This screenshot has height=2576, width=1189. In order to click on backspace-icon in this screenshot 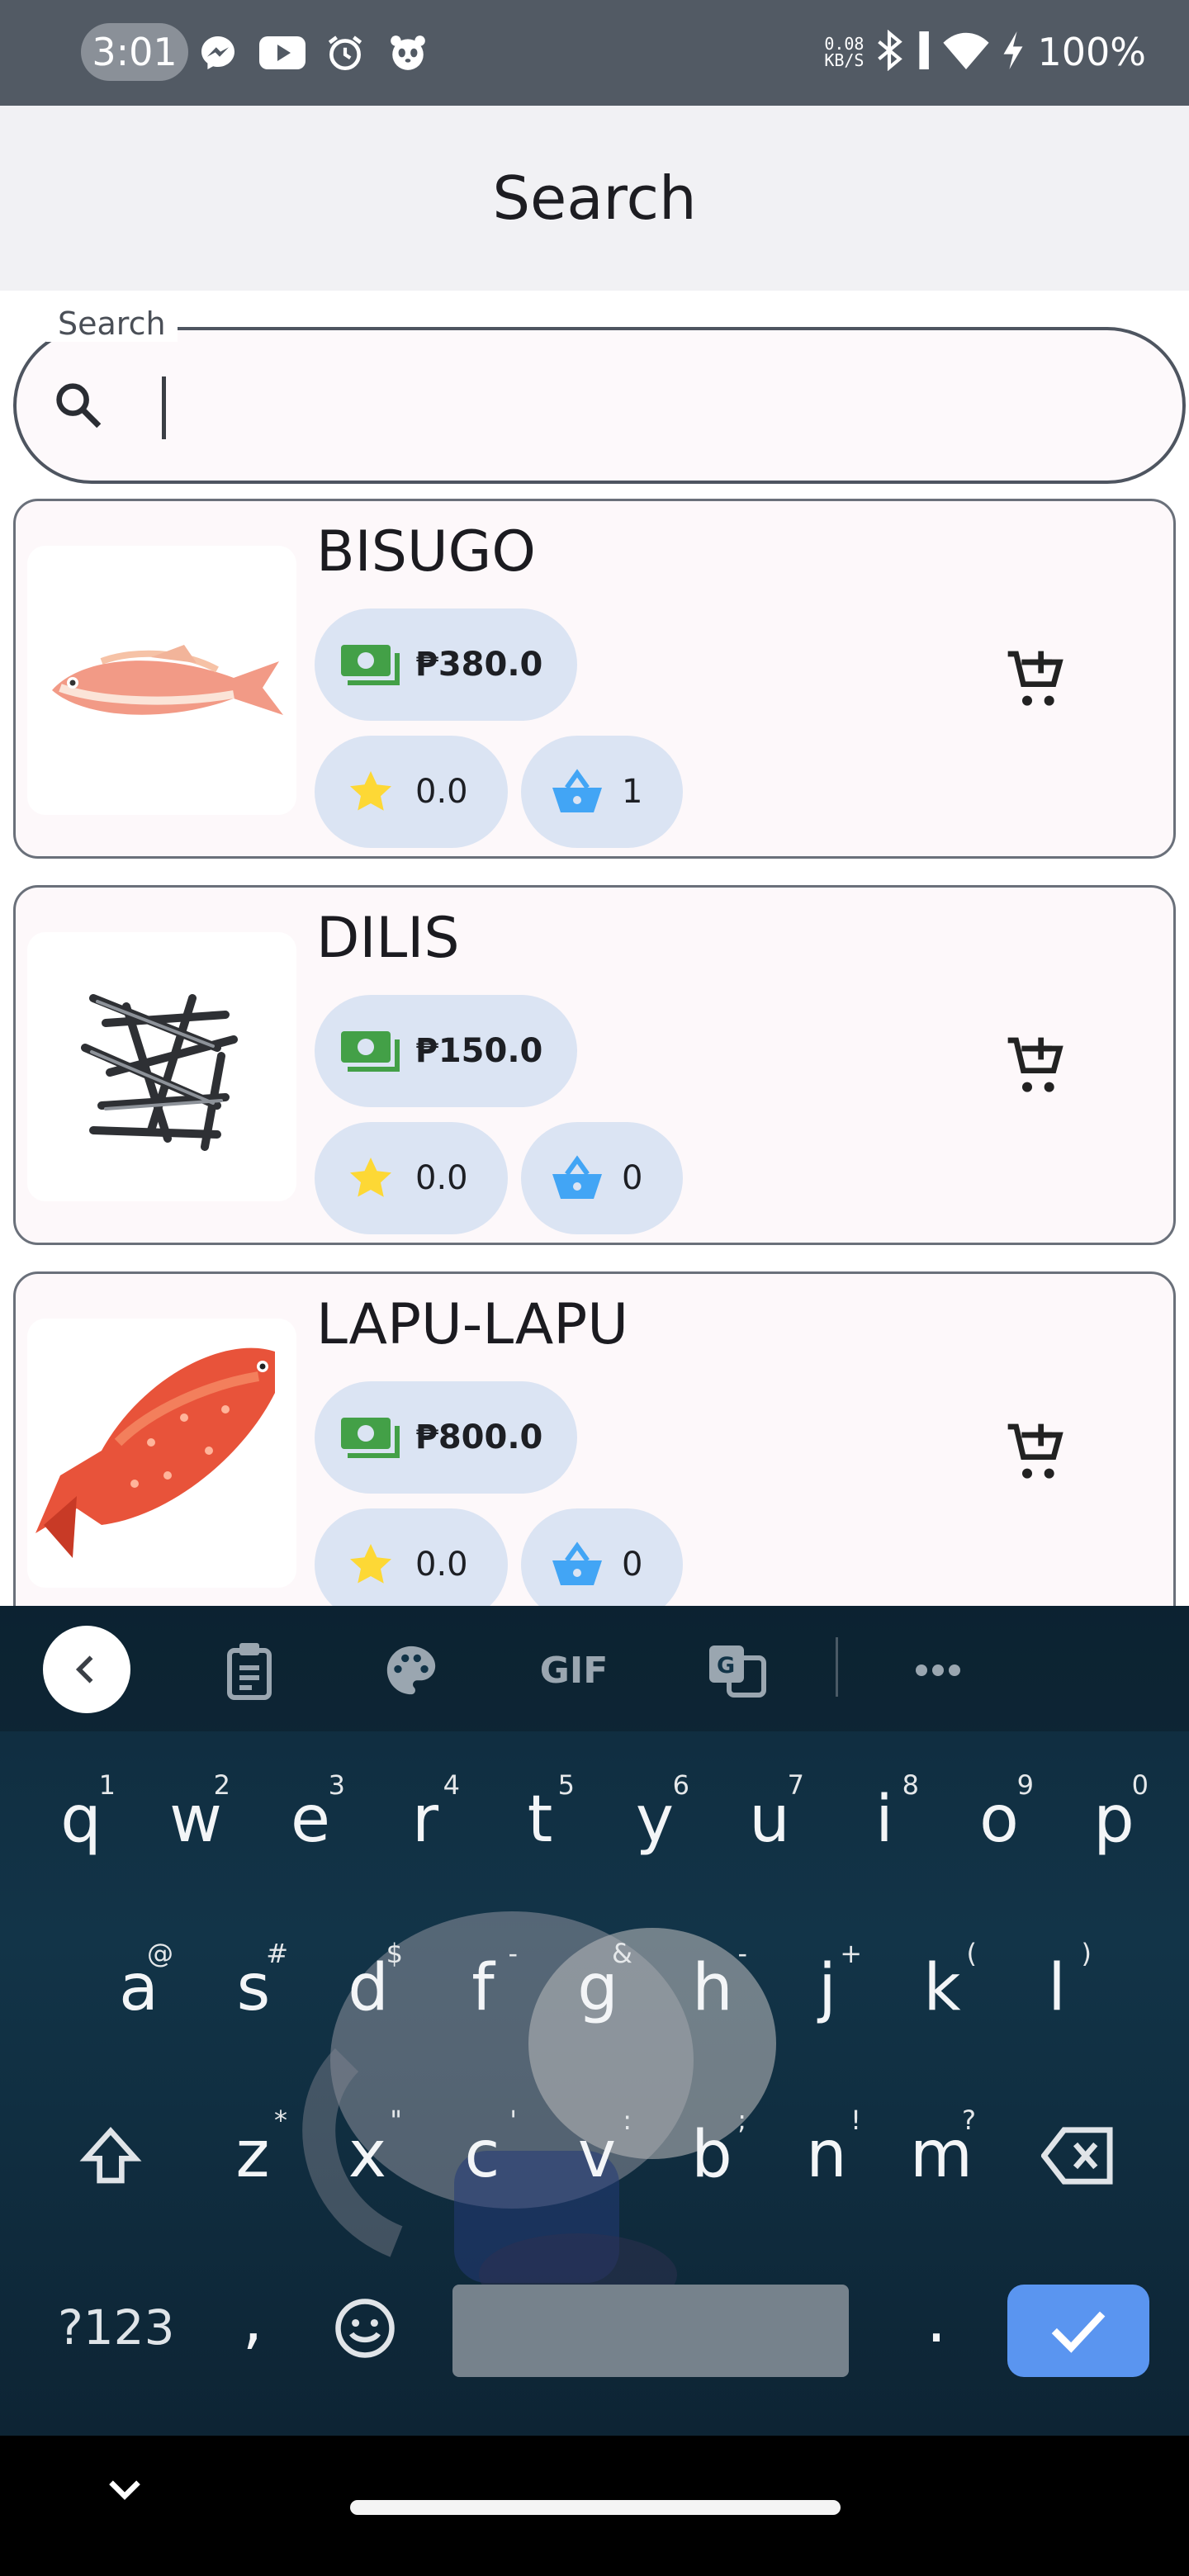, I will do `click(1076, 2156)`.